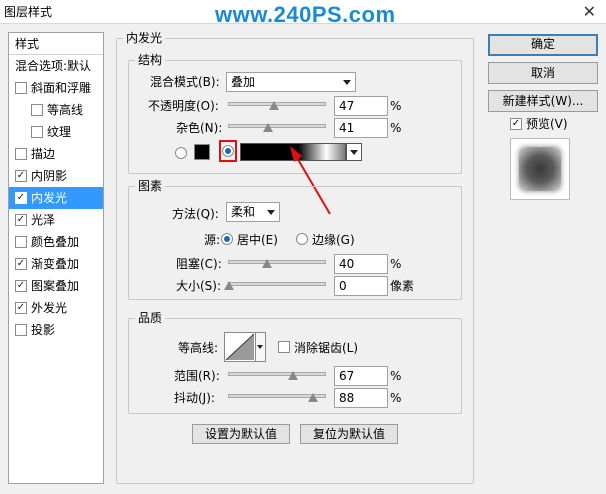 The height and width of the screenshot is (494, 606). I want to click on method-select: 柔和, so click(253, 212).